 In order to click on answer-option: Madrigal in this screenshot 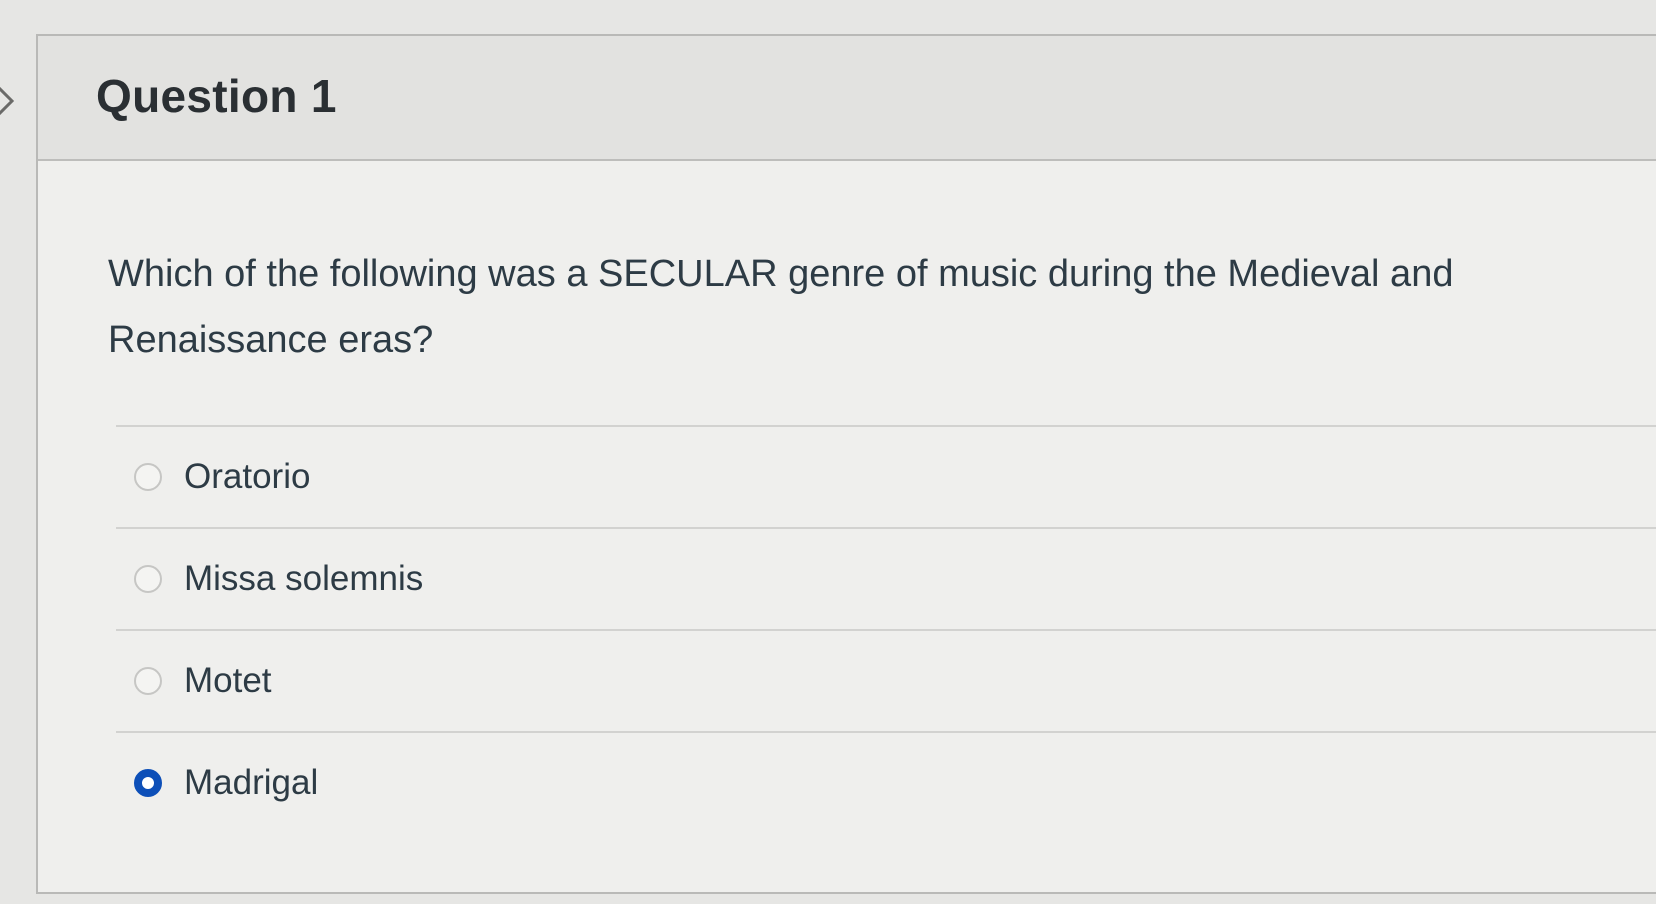, I will do `click(866, 783)`.